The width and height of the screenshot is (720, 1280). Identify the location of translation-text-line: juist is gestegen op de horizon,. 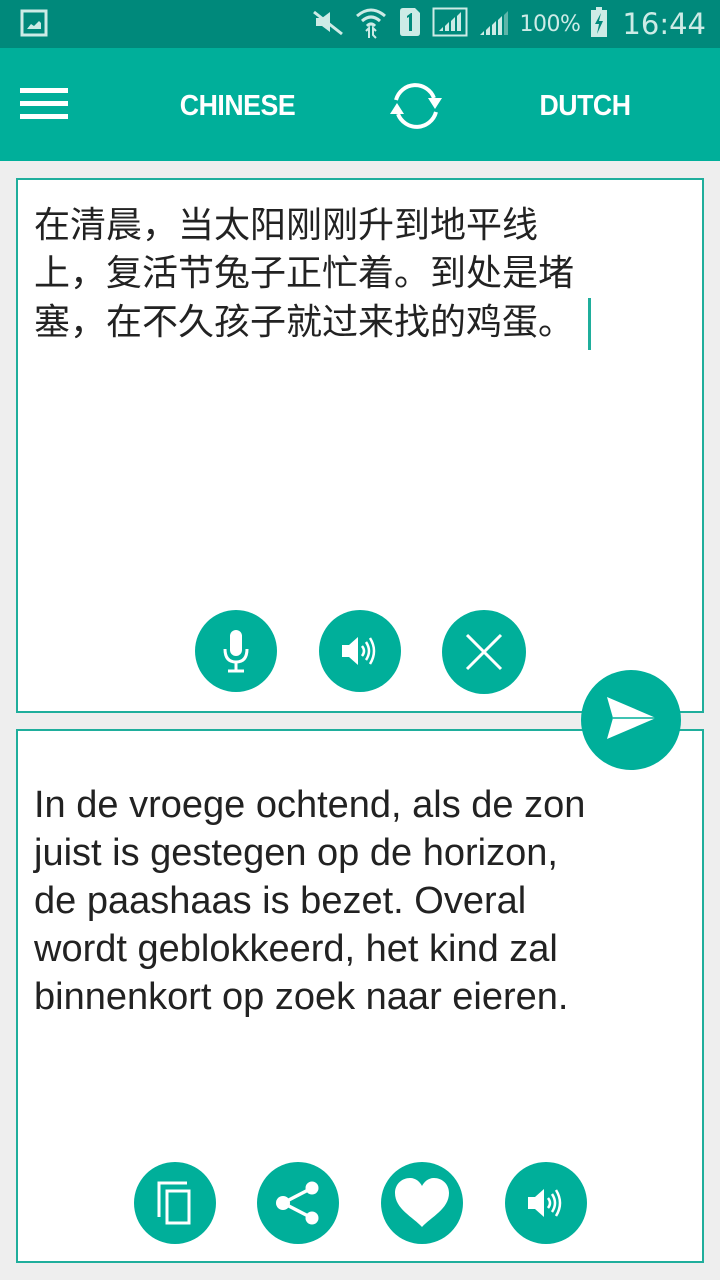
(296, 853).